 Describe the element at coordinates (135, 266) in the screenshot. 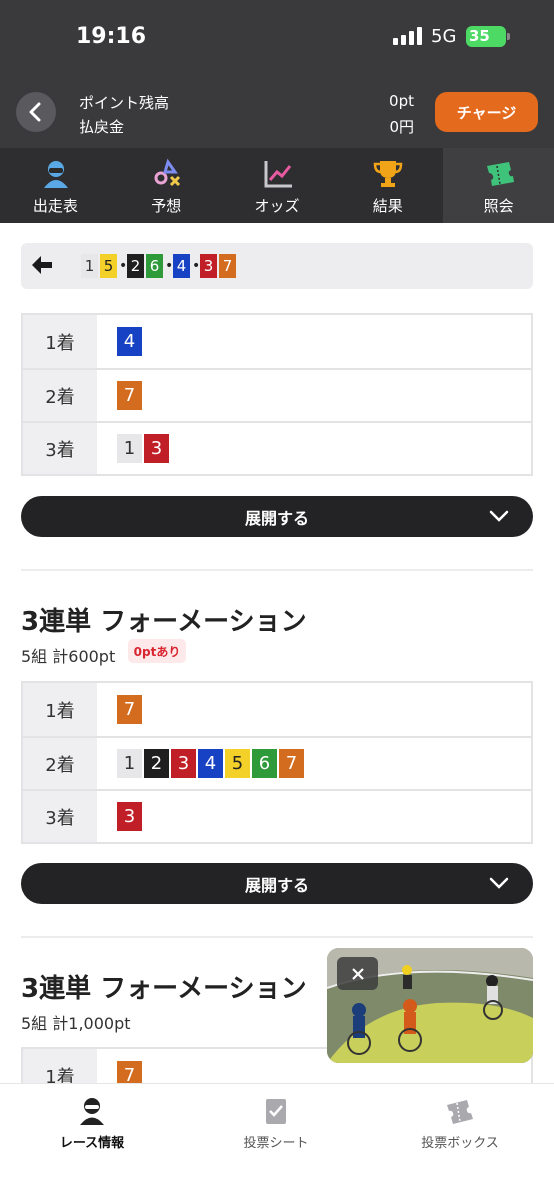

I see `result-number: 2` at that location.